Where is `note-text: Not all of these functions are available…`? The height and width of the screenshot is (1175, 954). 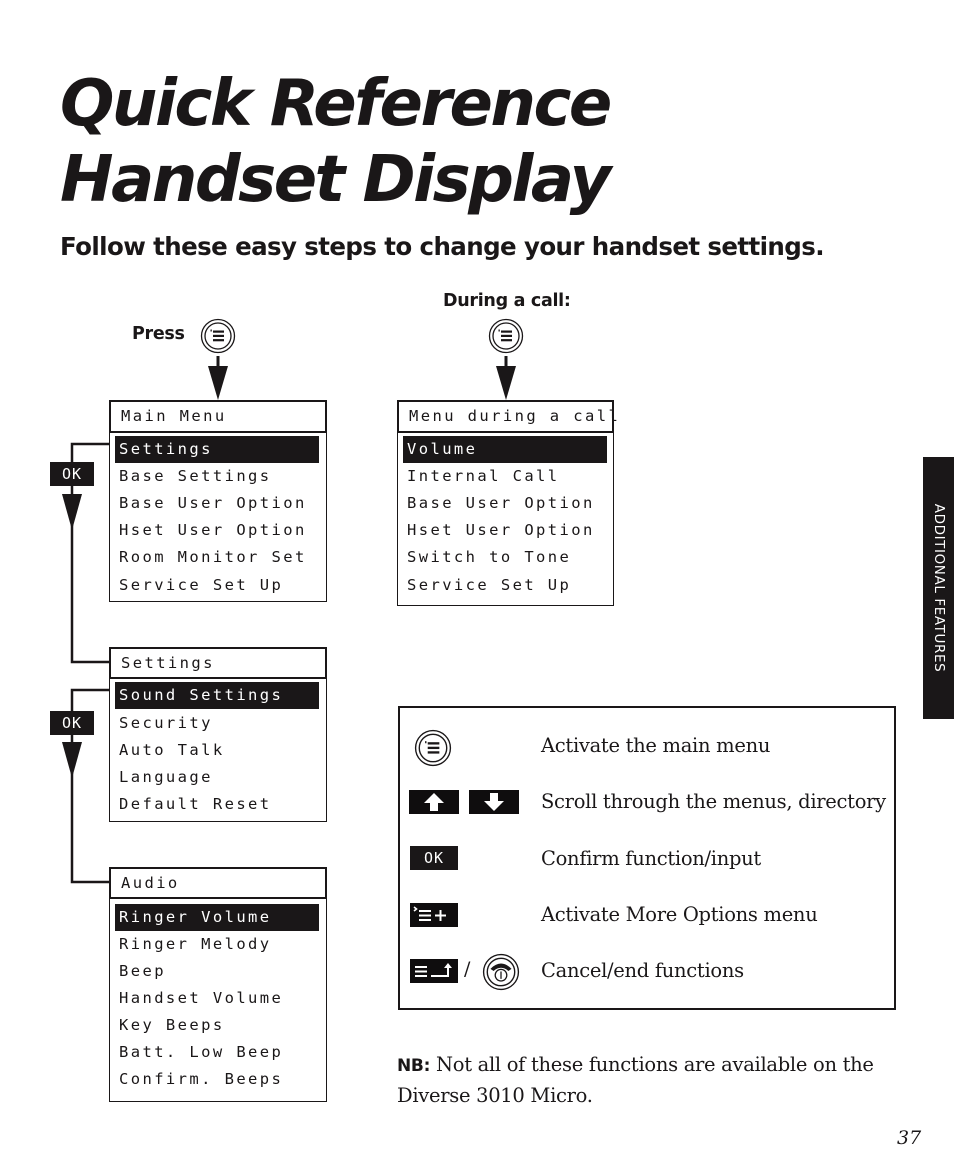 note-text: Not all of these functions are available… is located at coordinates (635, 1080).